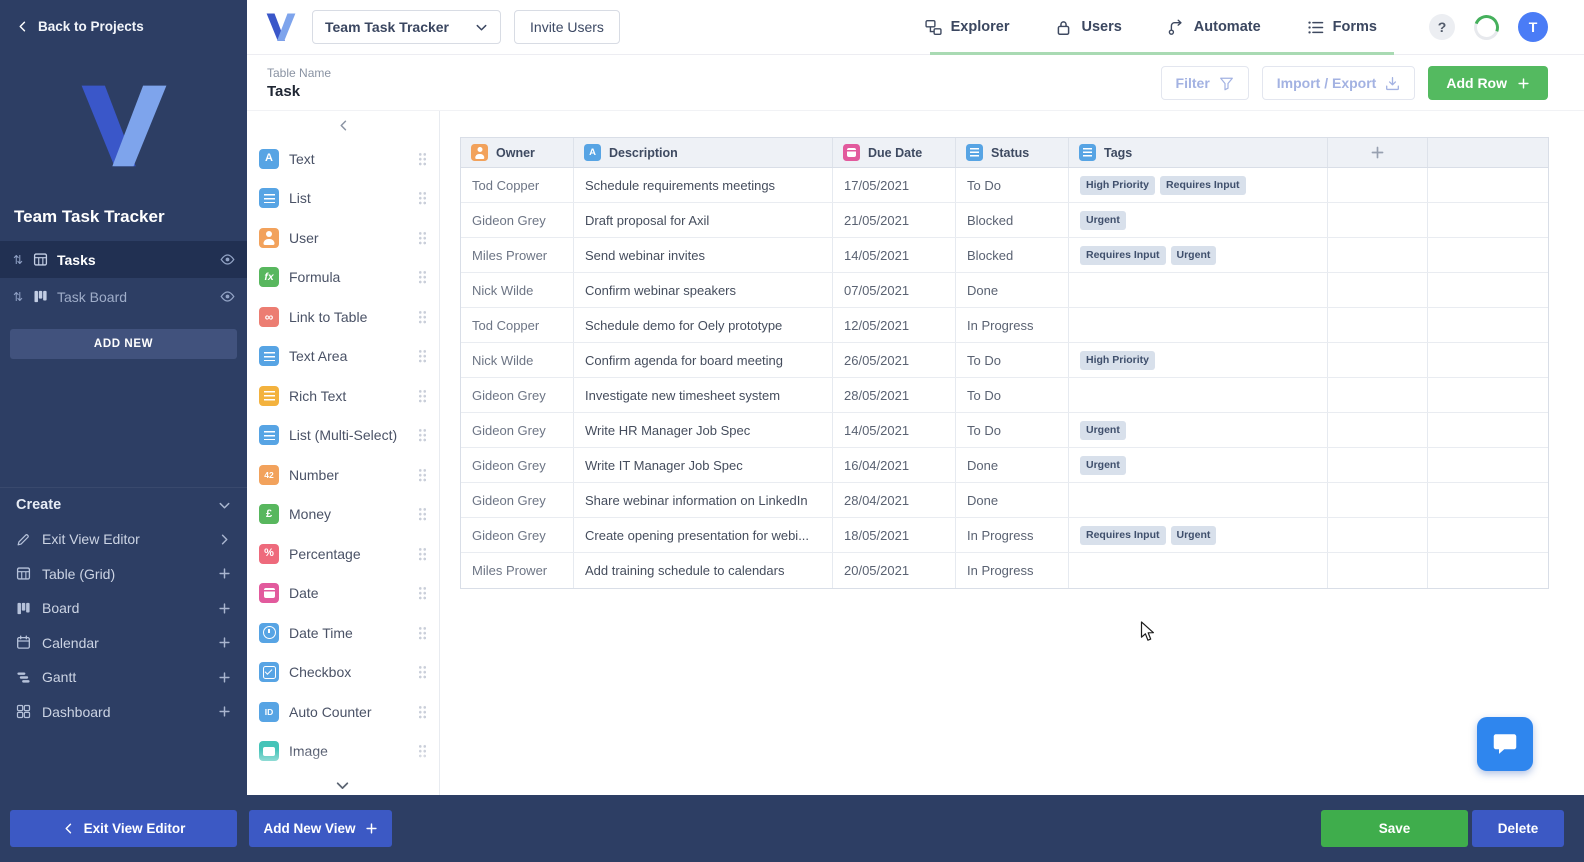  I want to click on chat-widget-button, so click(1505, 744).